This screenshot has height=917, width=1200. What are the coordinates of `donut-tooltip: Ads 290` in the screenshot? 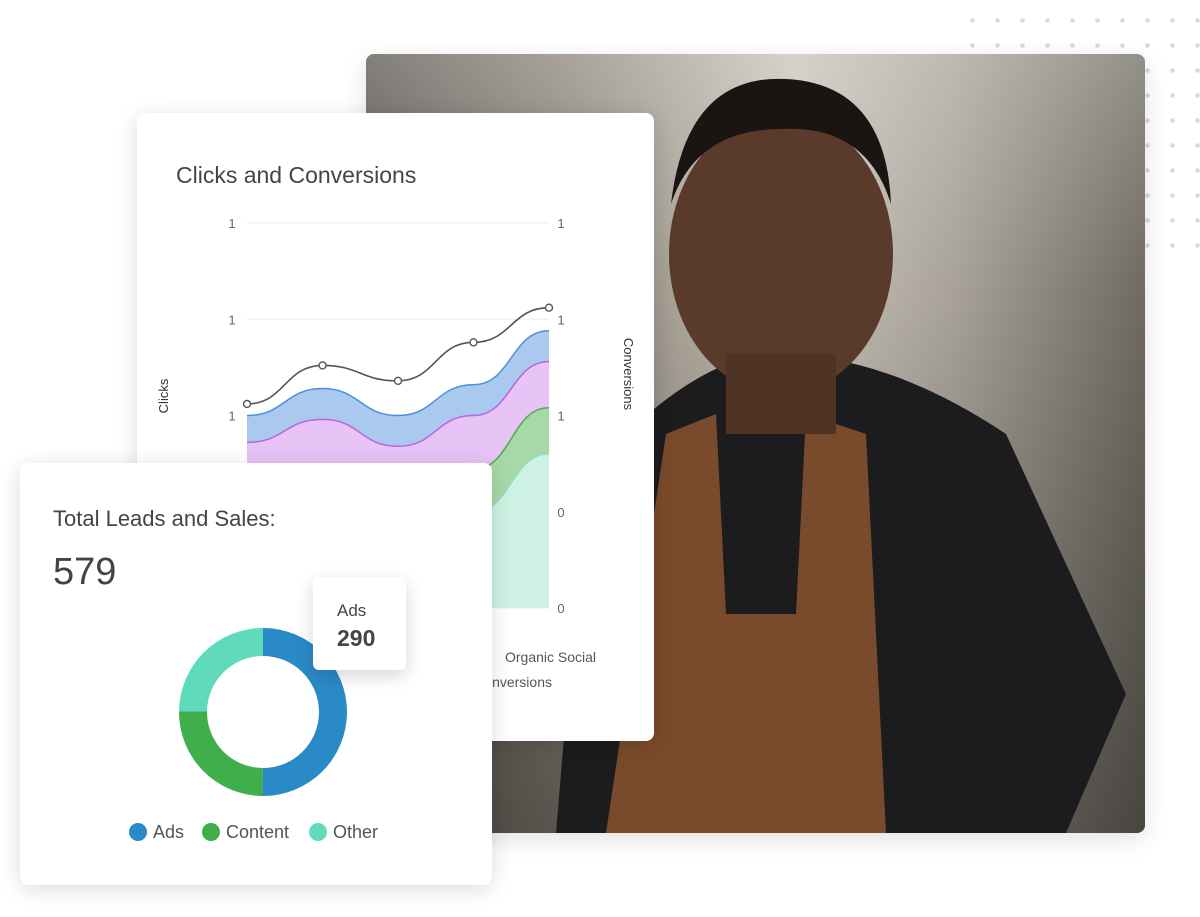 It's located at (359, 623).